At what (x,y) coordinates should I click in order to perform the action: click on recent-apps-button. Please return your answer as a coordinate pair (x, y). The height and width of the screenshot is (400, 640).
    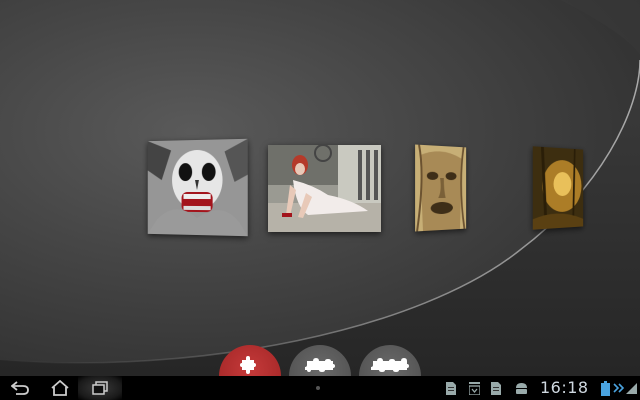
    Looking at the image, I should click on (100, 388).